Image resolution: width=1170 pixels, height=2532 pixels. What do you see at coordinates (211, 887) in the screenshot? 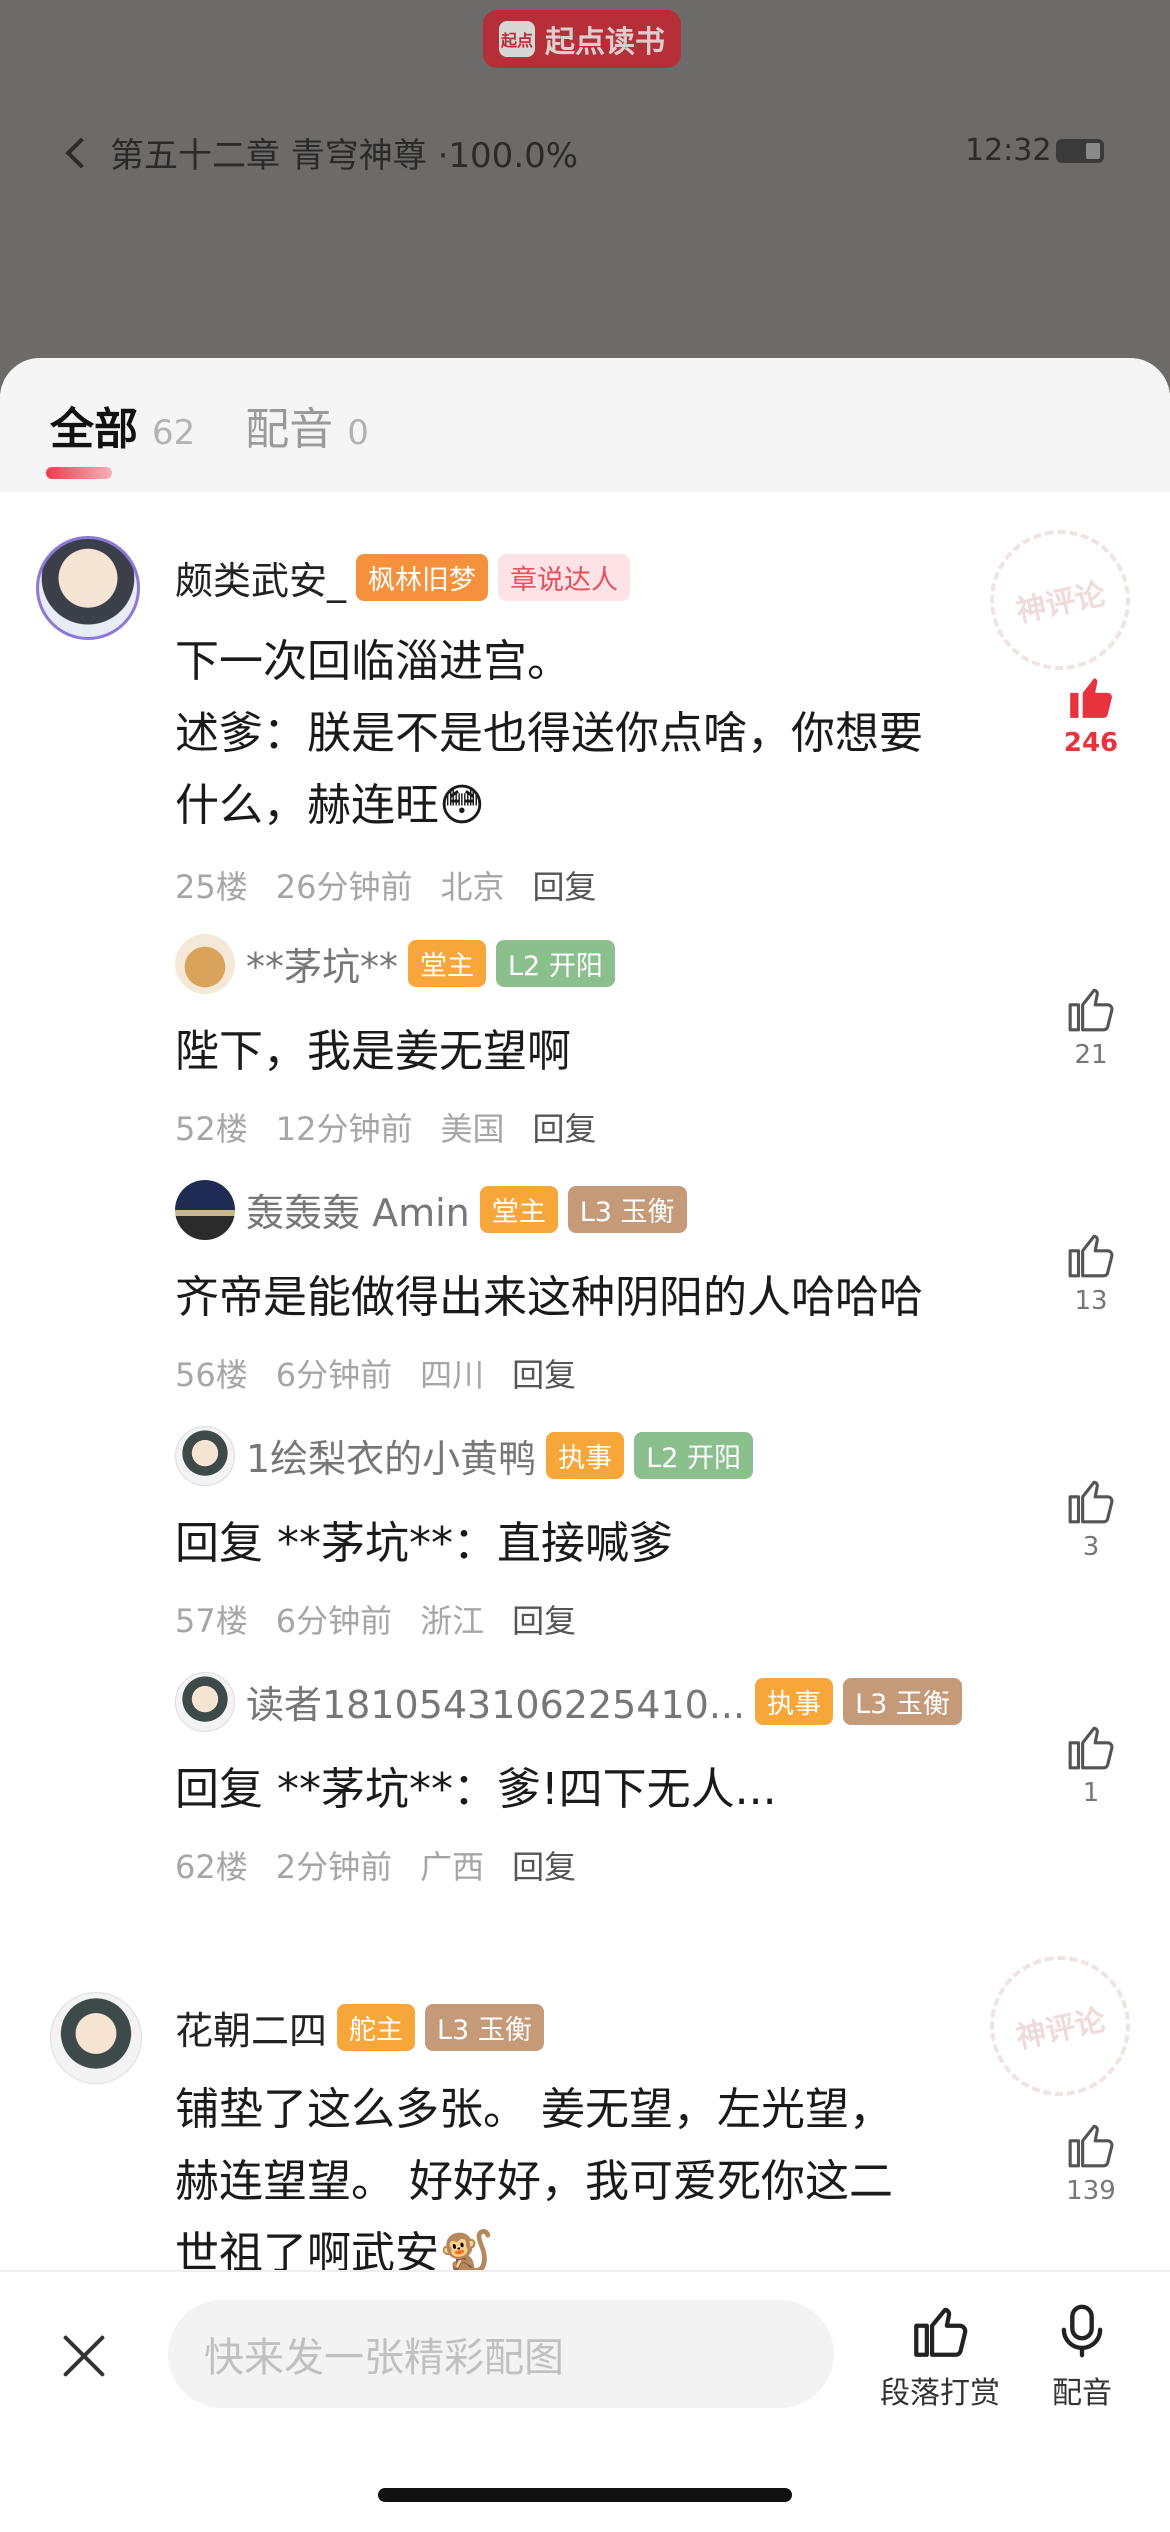
I see `floor-number: 25楼` at bounding box center [211, 887].